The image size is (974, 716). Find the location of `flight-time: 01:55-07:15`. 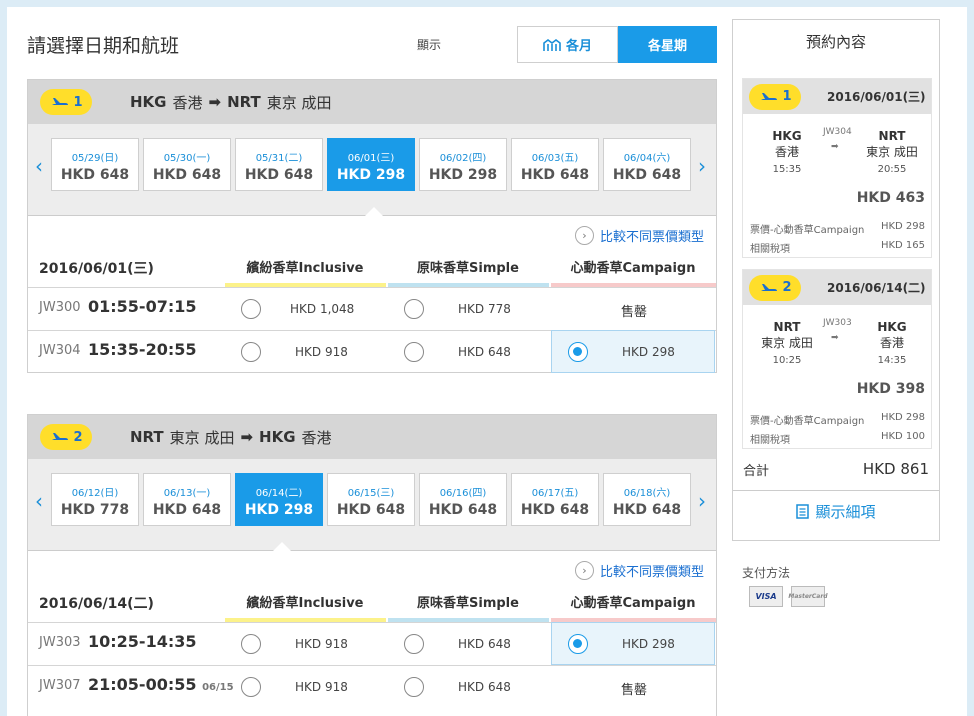

flight-time: 01:55-07:15 is located at coordinates (142, 306).